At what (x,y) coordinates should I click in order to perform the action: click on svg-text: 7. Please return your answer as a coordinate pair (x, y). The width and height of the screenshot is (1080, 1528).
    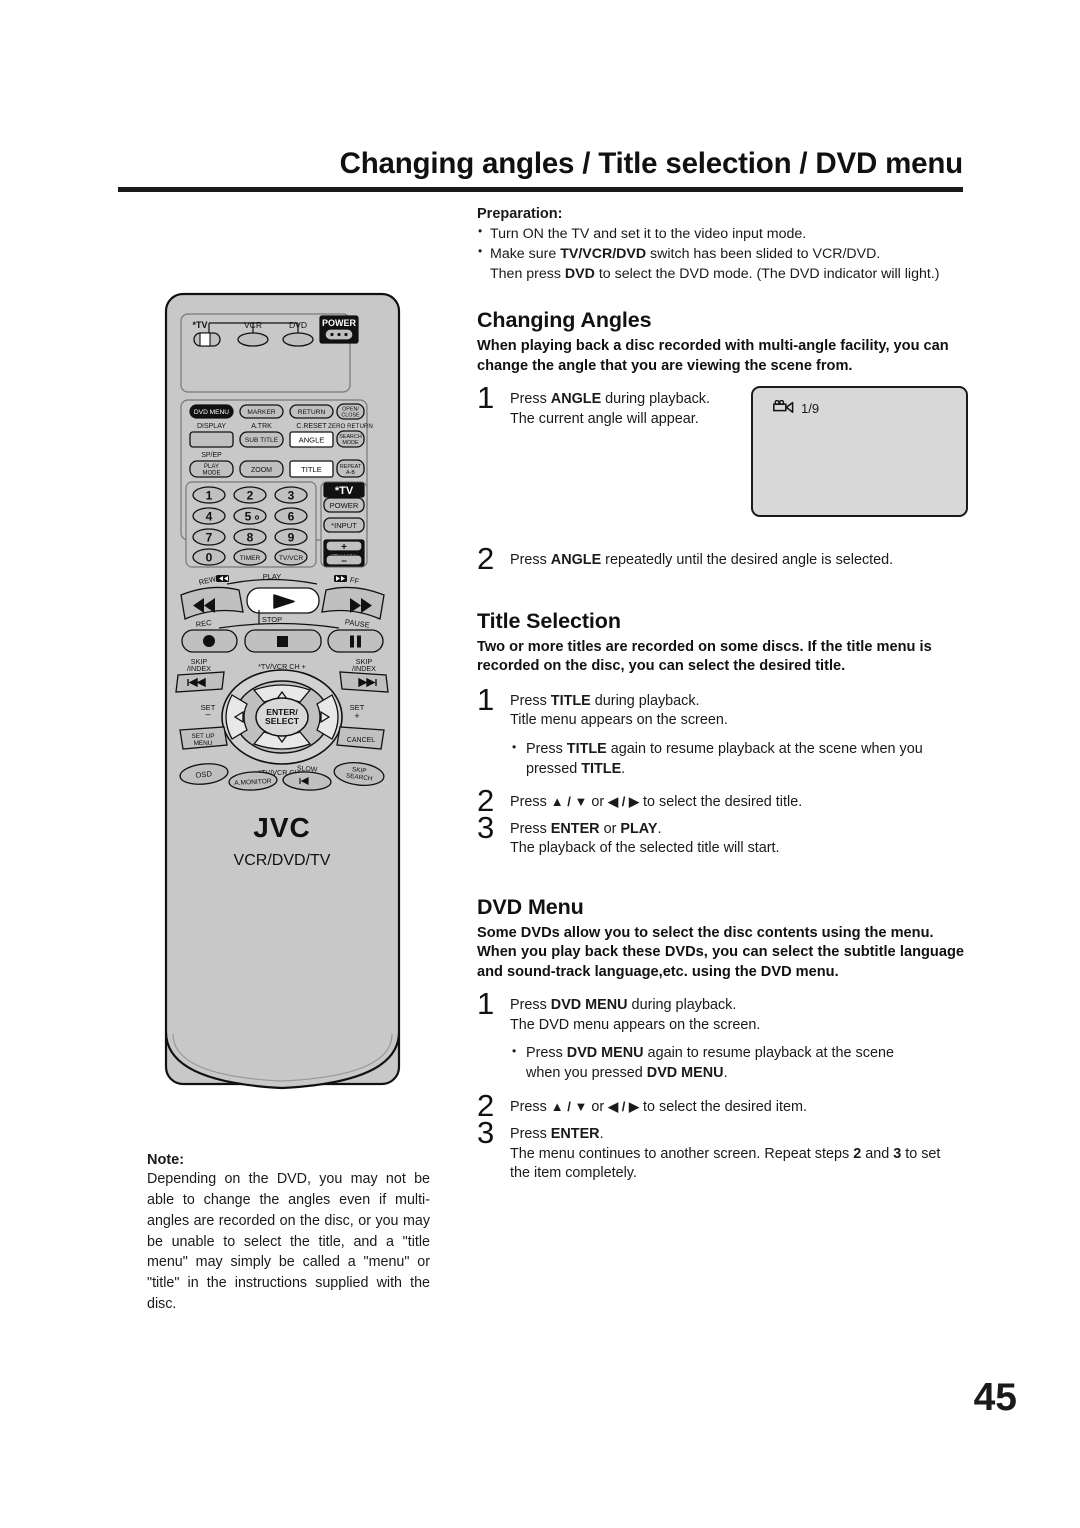
    Looking at the image, I should click on (209, 538).